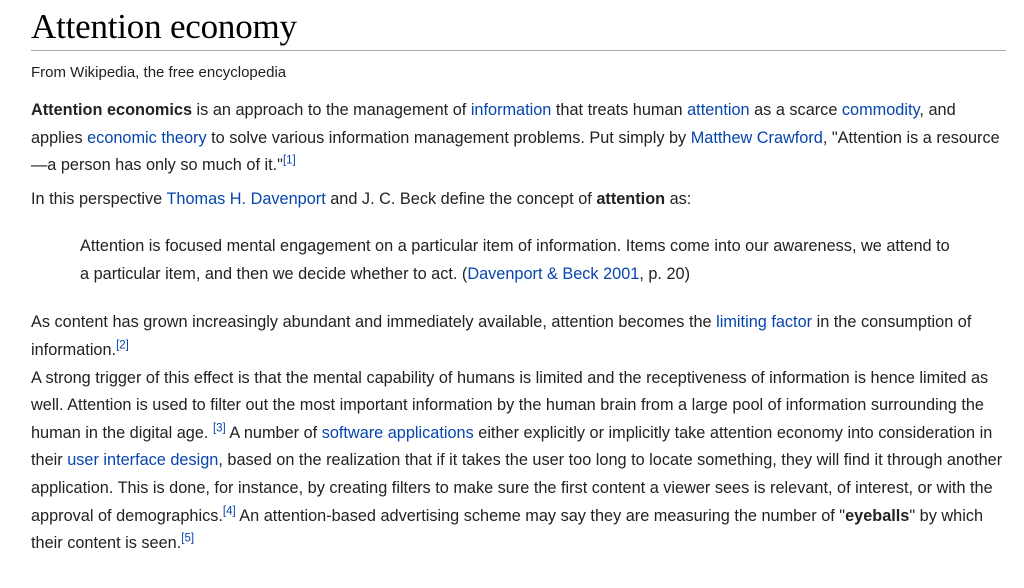 The image size is (1024, 588). I want to click on link-limiting-factor: limiting factor, so click(764, 322).